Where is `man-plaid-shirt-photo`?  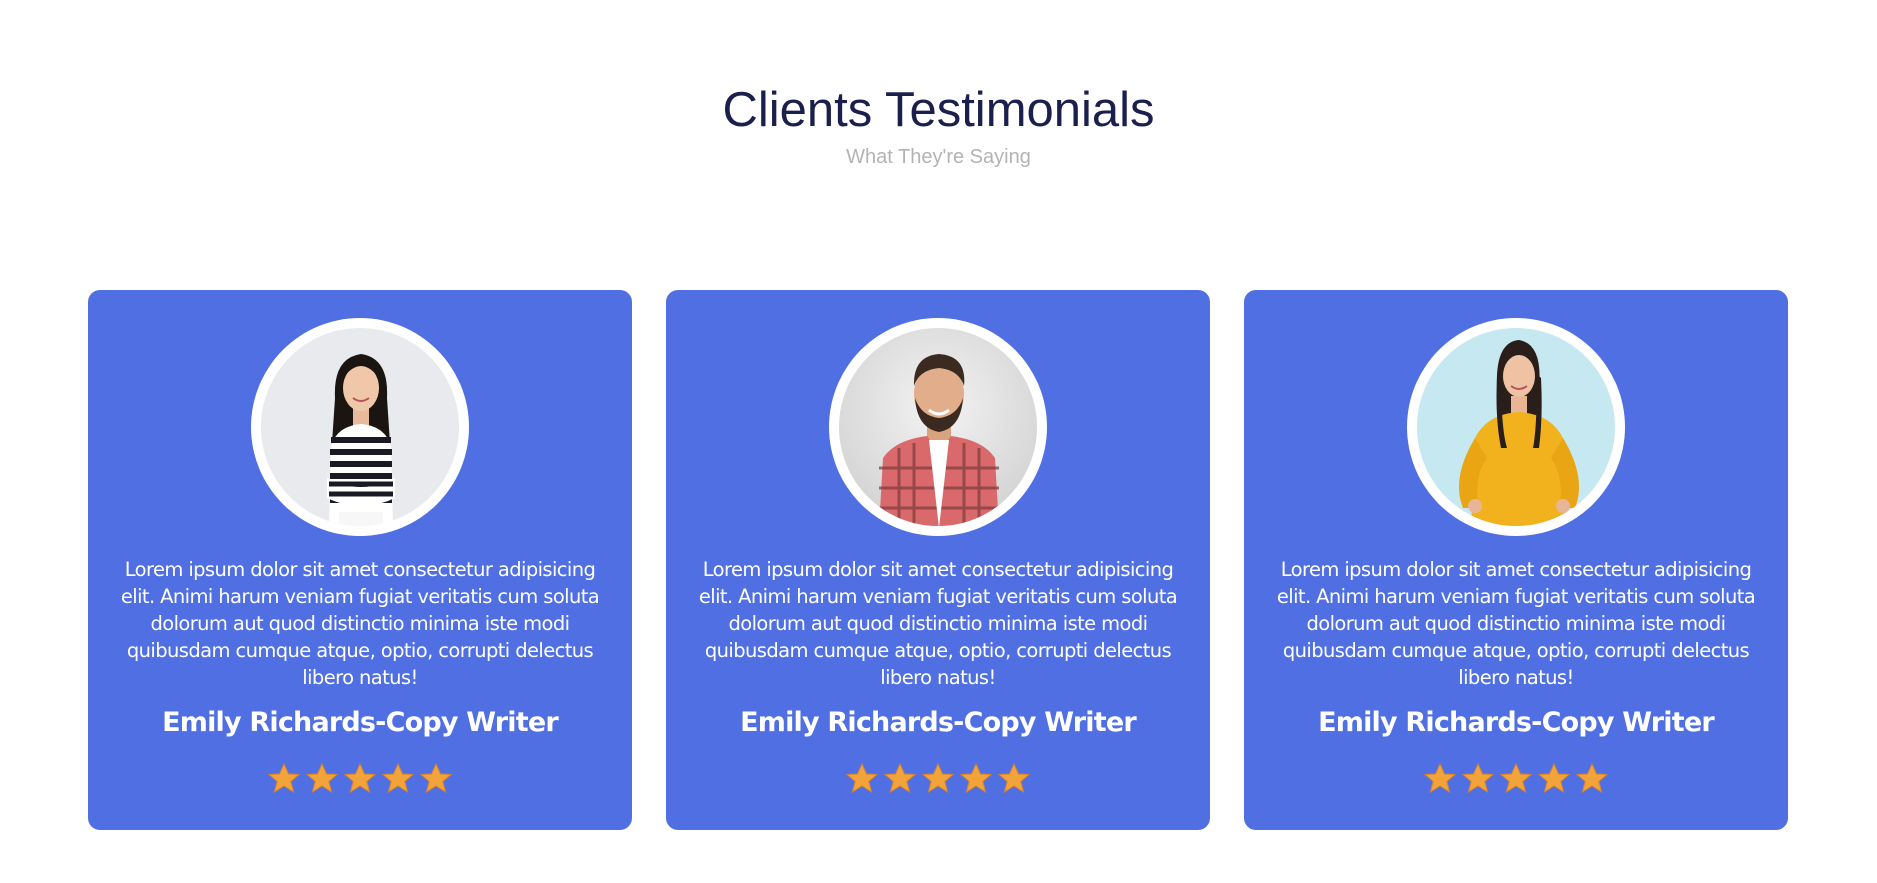 man-plaid-shirt-photo is located at coordinates (938, 427).